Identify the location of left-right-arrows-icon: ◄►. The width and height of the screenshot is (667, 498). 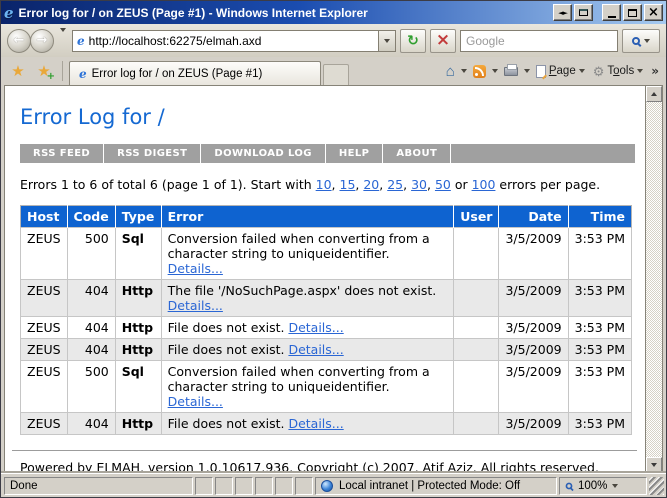
(563, 12).